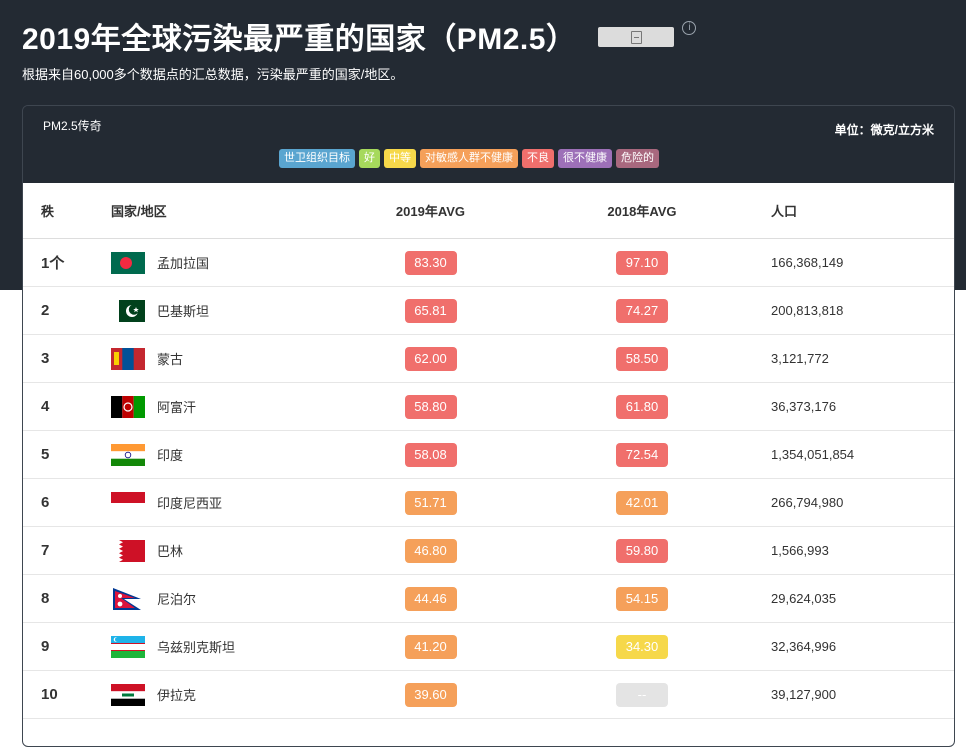 The image size is (966, 747). I want to click on table-row: 3 蒙古 62.00 58.50 3,121,772, so click(488, 358).